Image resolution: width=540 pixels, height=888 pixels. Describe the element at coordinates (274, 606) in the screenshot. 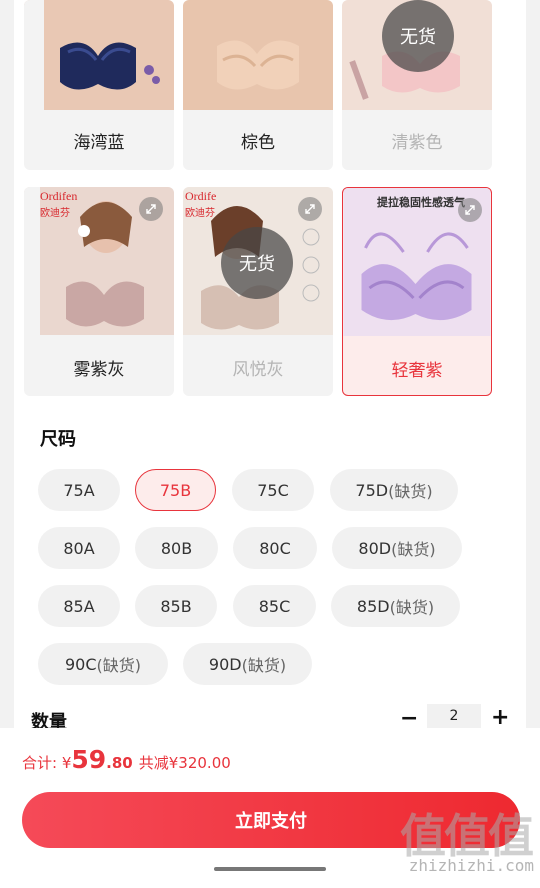

I see `size-option-85C: 85C` at that location.